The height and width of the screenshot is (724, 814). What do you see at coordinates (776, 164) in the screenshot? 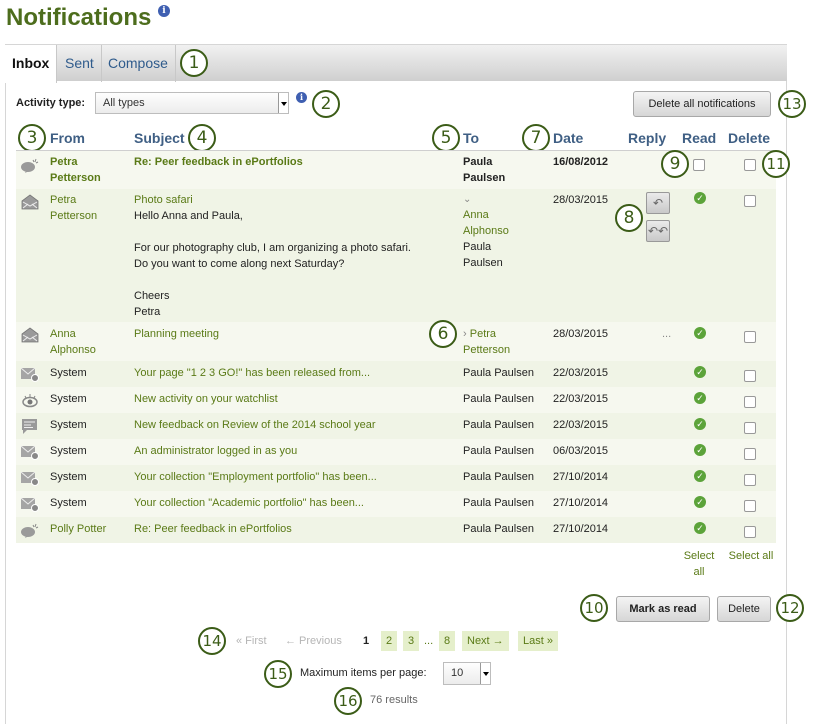
I see `callout-11: 11` at bounding box center [776, 164].